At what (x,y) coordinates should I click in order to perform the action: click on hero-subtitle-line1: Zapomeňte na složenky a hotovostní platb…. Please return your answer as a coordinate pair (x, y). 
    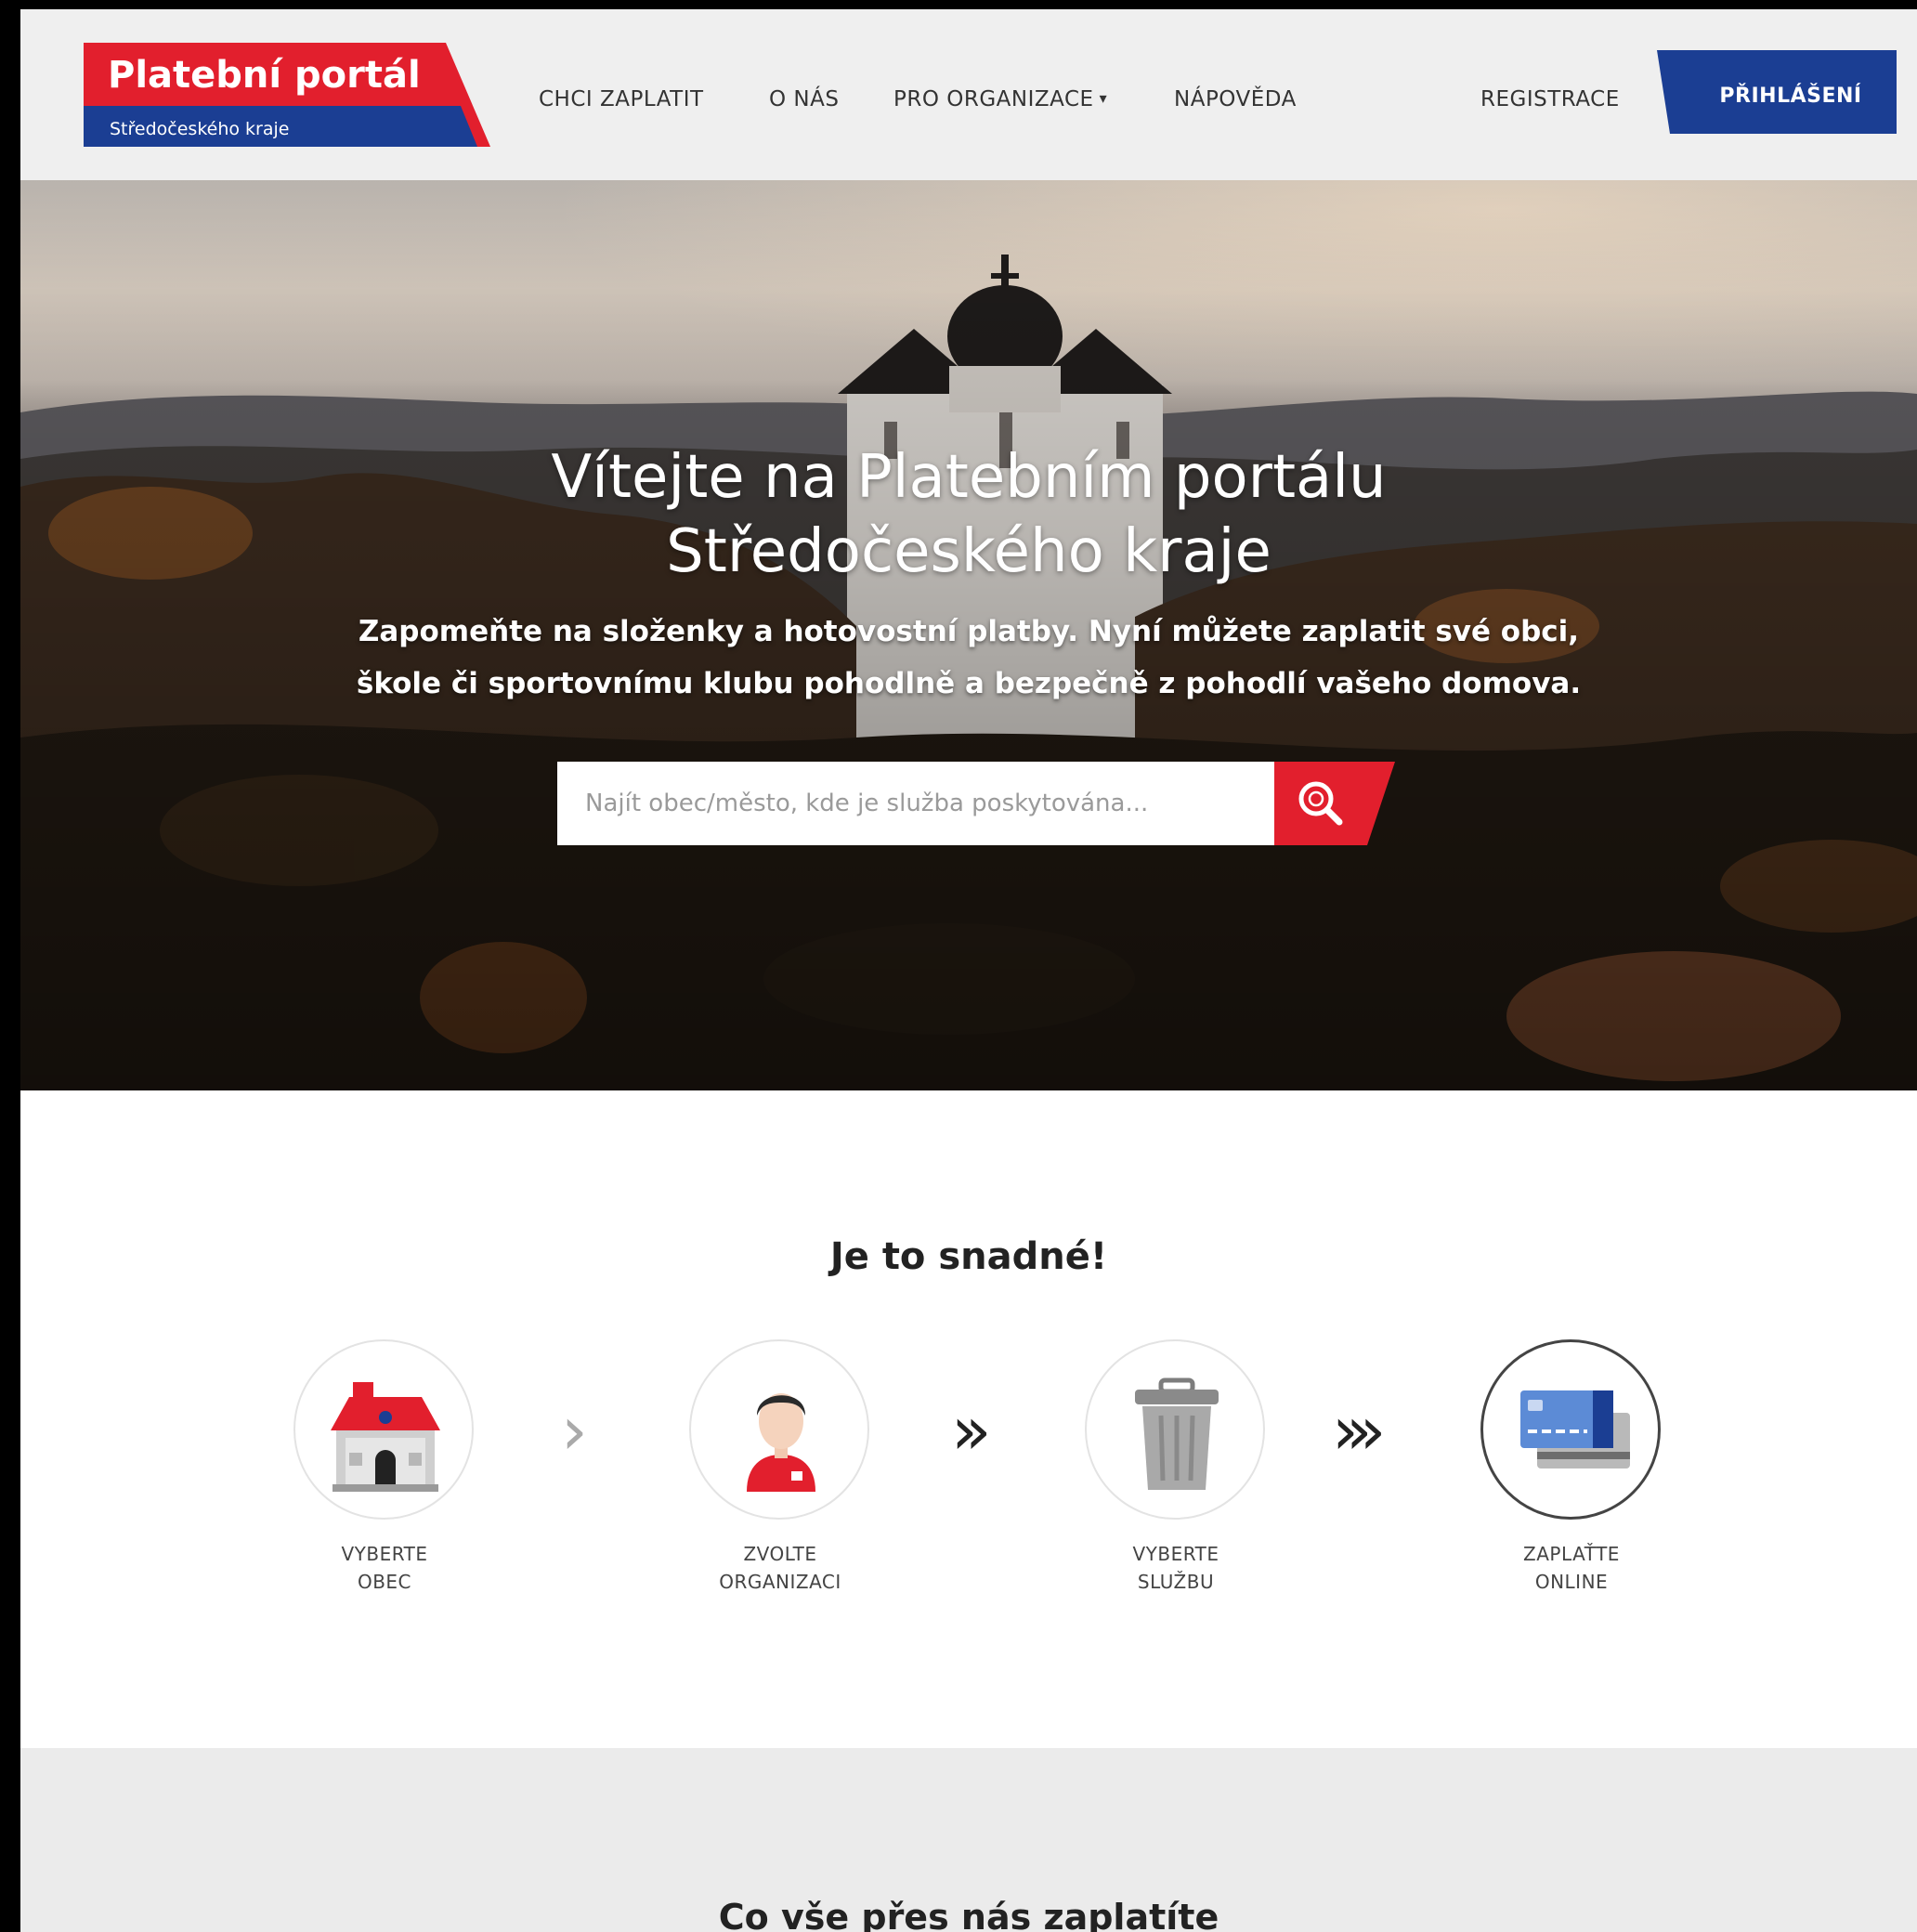
    Looking at the image, I should click on (969, 631).